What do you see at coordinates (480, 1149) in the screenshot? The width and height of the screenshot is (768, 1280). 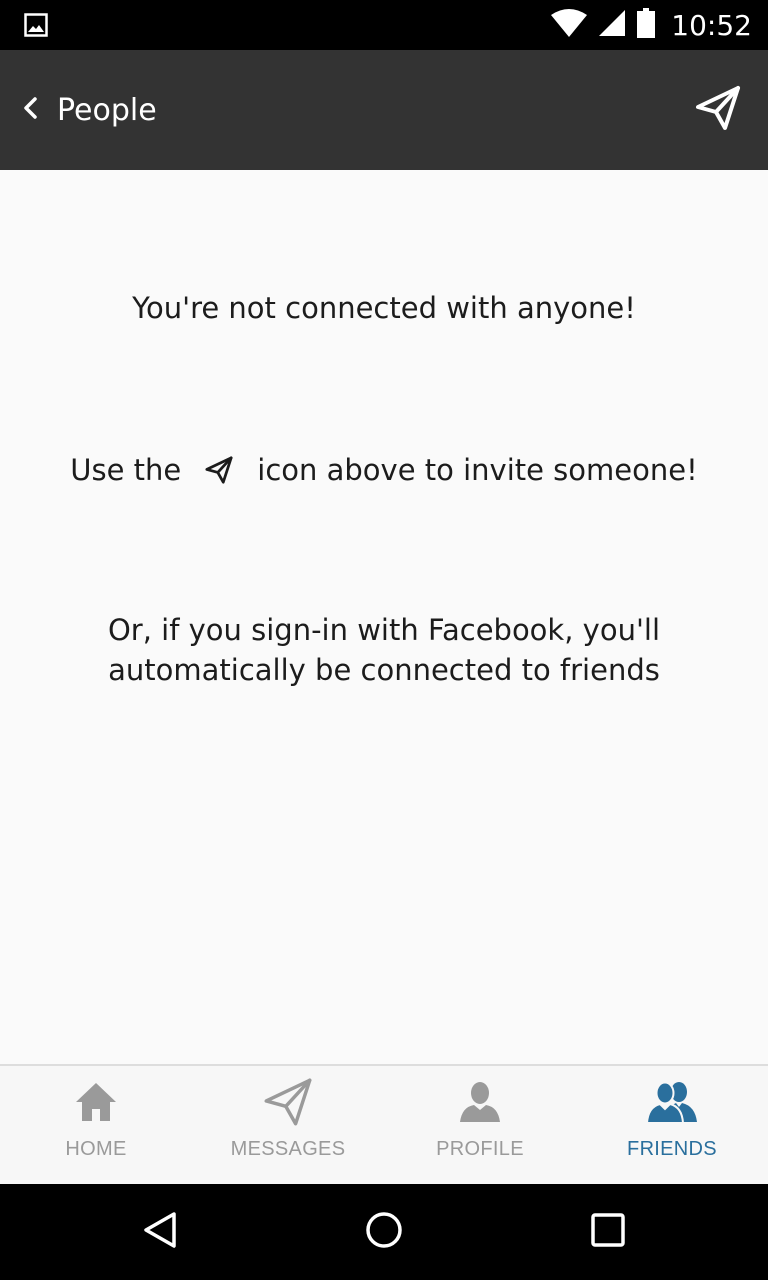 I see `tab-profile-label: PROFILE` at bounding box center [480, 1149].